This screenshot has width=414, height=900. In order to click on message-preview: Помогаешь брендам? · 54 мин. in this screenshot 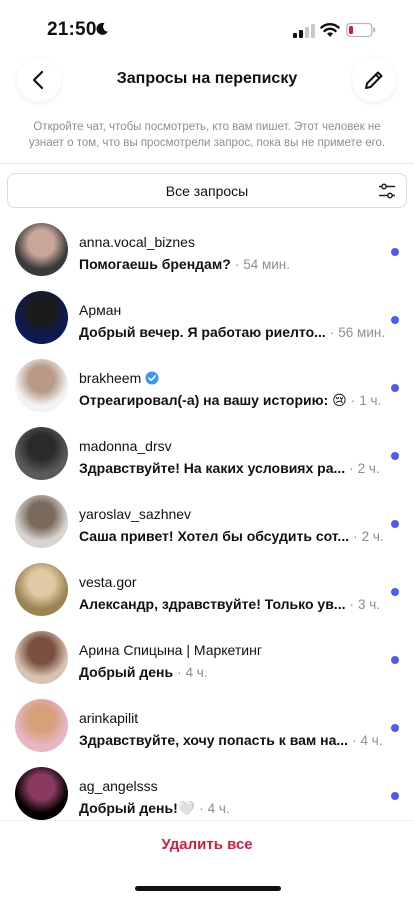, I will do `click(184, 264)`.